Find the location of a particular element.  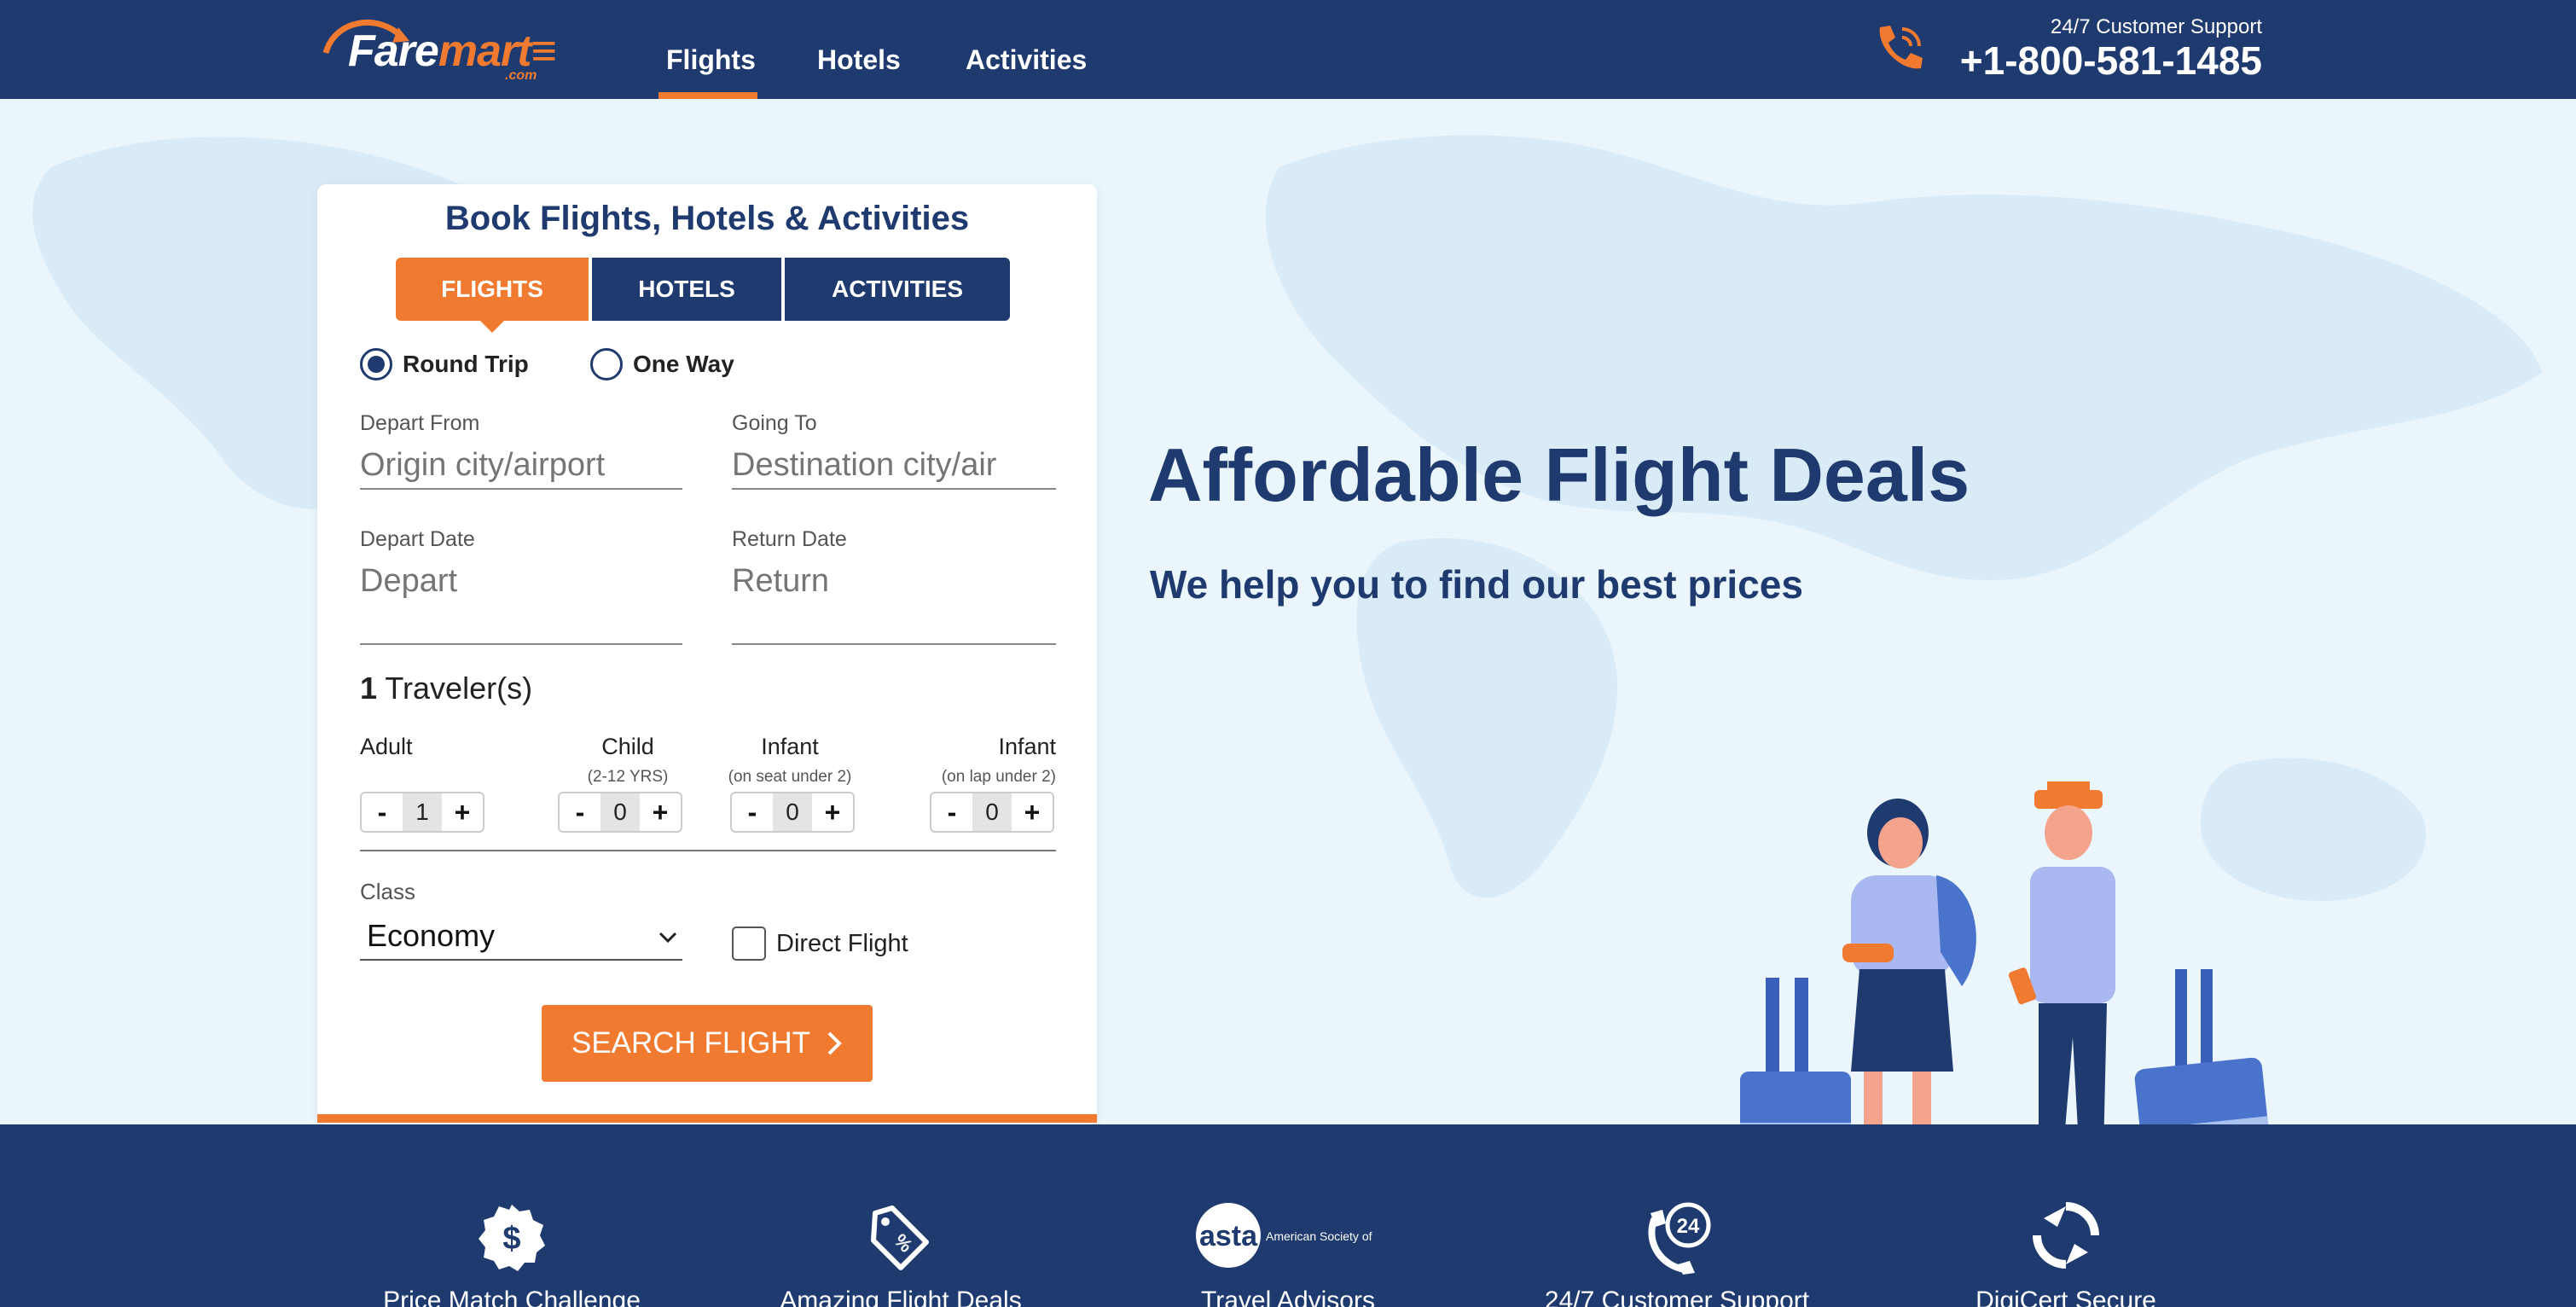

feature-support: 24 24/7 Customer Support is located at coordinates (1676, 1215).